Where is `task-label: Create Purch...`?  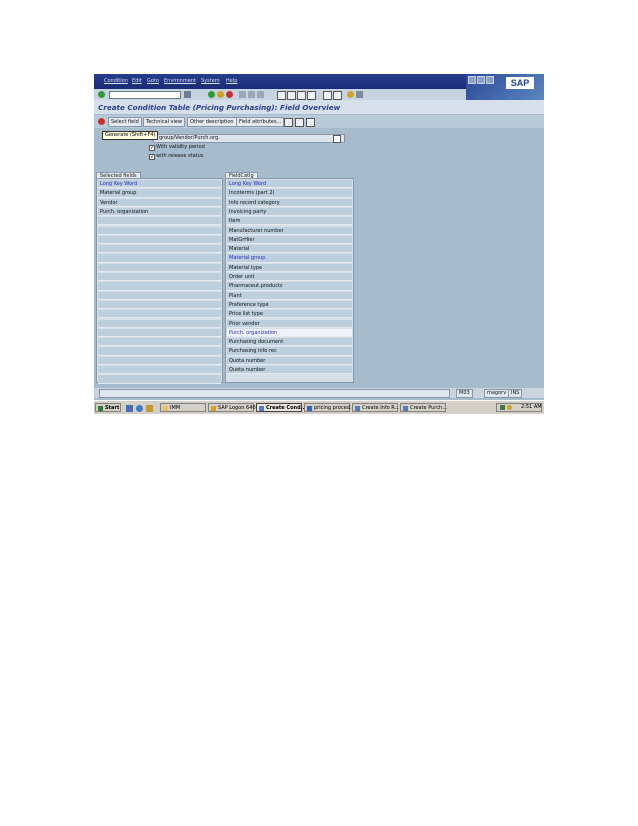
task-label: Create Purch... is located at coordinates (428, 408).